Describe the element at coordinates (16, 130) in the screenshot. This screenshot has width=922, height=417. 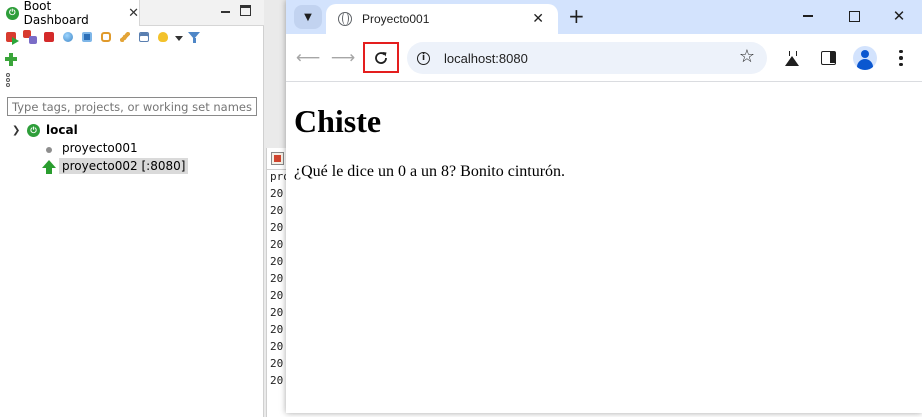
I see `expand-chevron-icon: ❯` at that location.